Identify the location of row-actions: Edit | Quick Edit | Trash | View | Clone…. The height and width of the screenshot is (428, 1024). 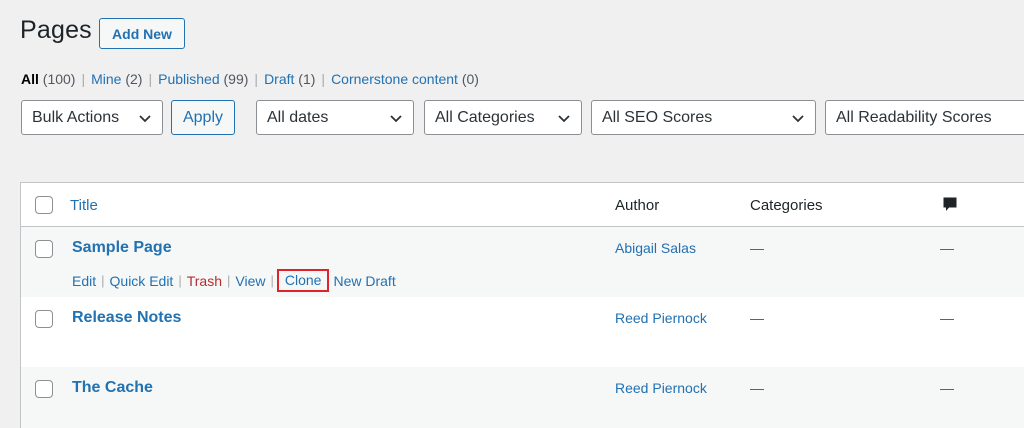
(234, 280).